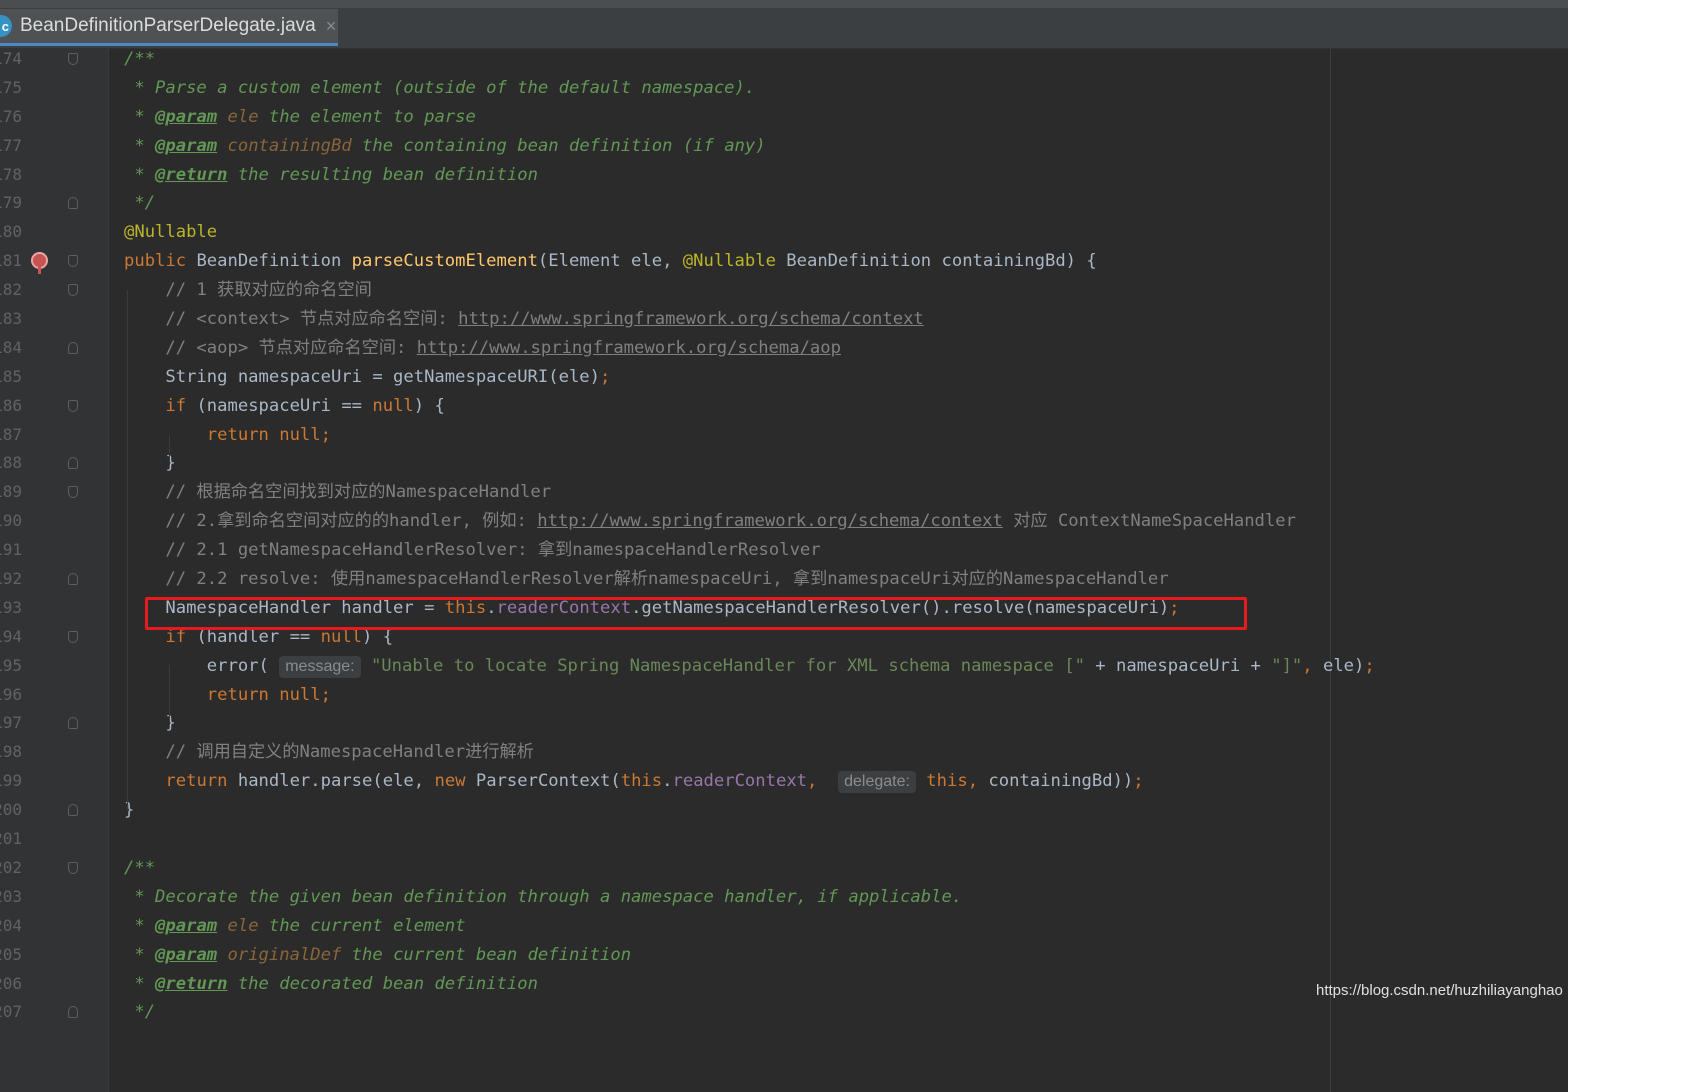 The height and width of the screenshot is (1092, 1697). Describe the element at coordinates (784, 117) in the screenshot. I see `code-line: 176 * @param ele the element to parse` at that location.